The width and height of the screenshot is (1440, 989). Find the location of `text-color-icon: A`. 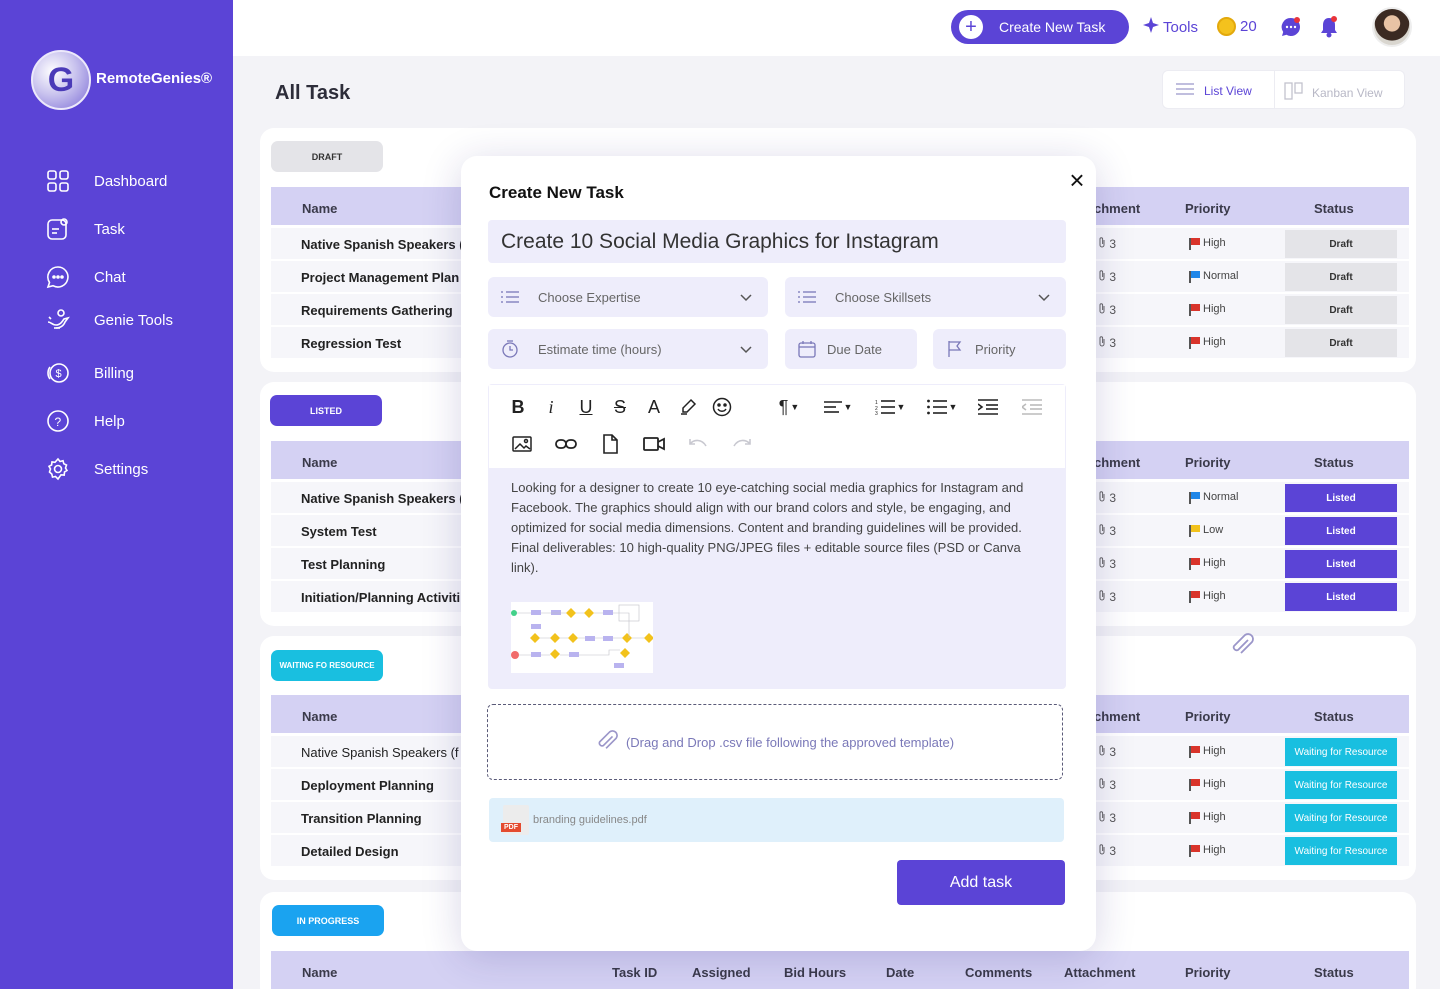

text-color-icon: A is located at coordinates (654, 407).